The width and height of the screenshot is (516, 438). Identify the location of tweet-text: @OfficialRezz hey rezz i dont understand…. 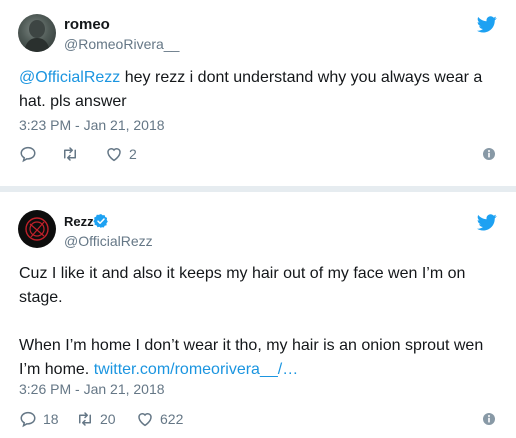
(258, 90).